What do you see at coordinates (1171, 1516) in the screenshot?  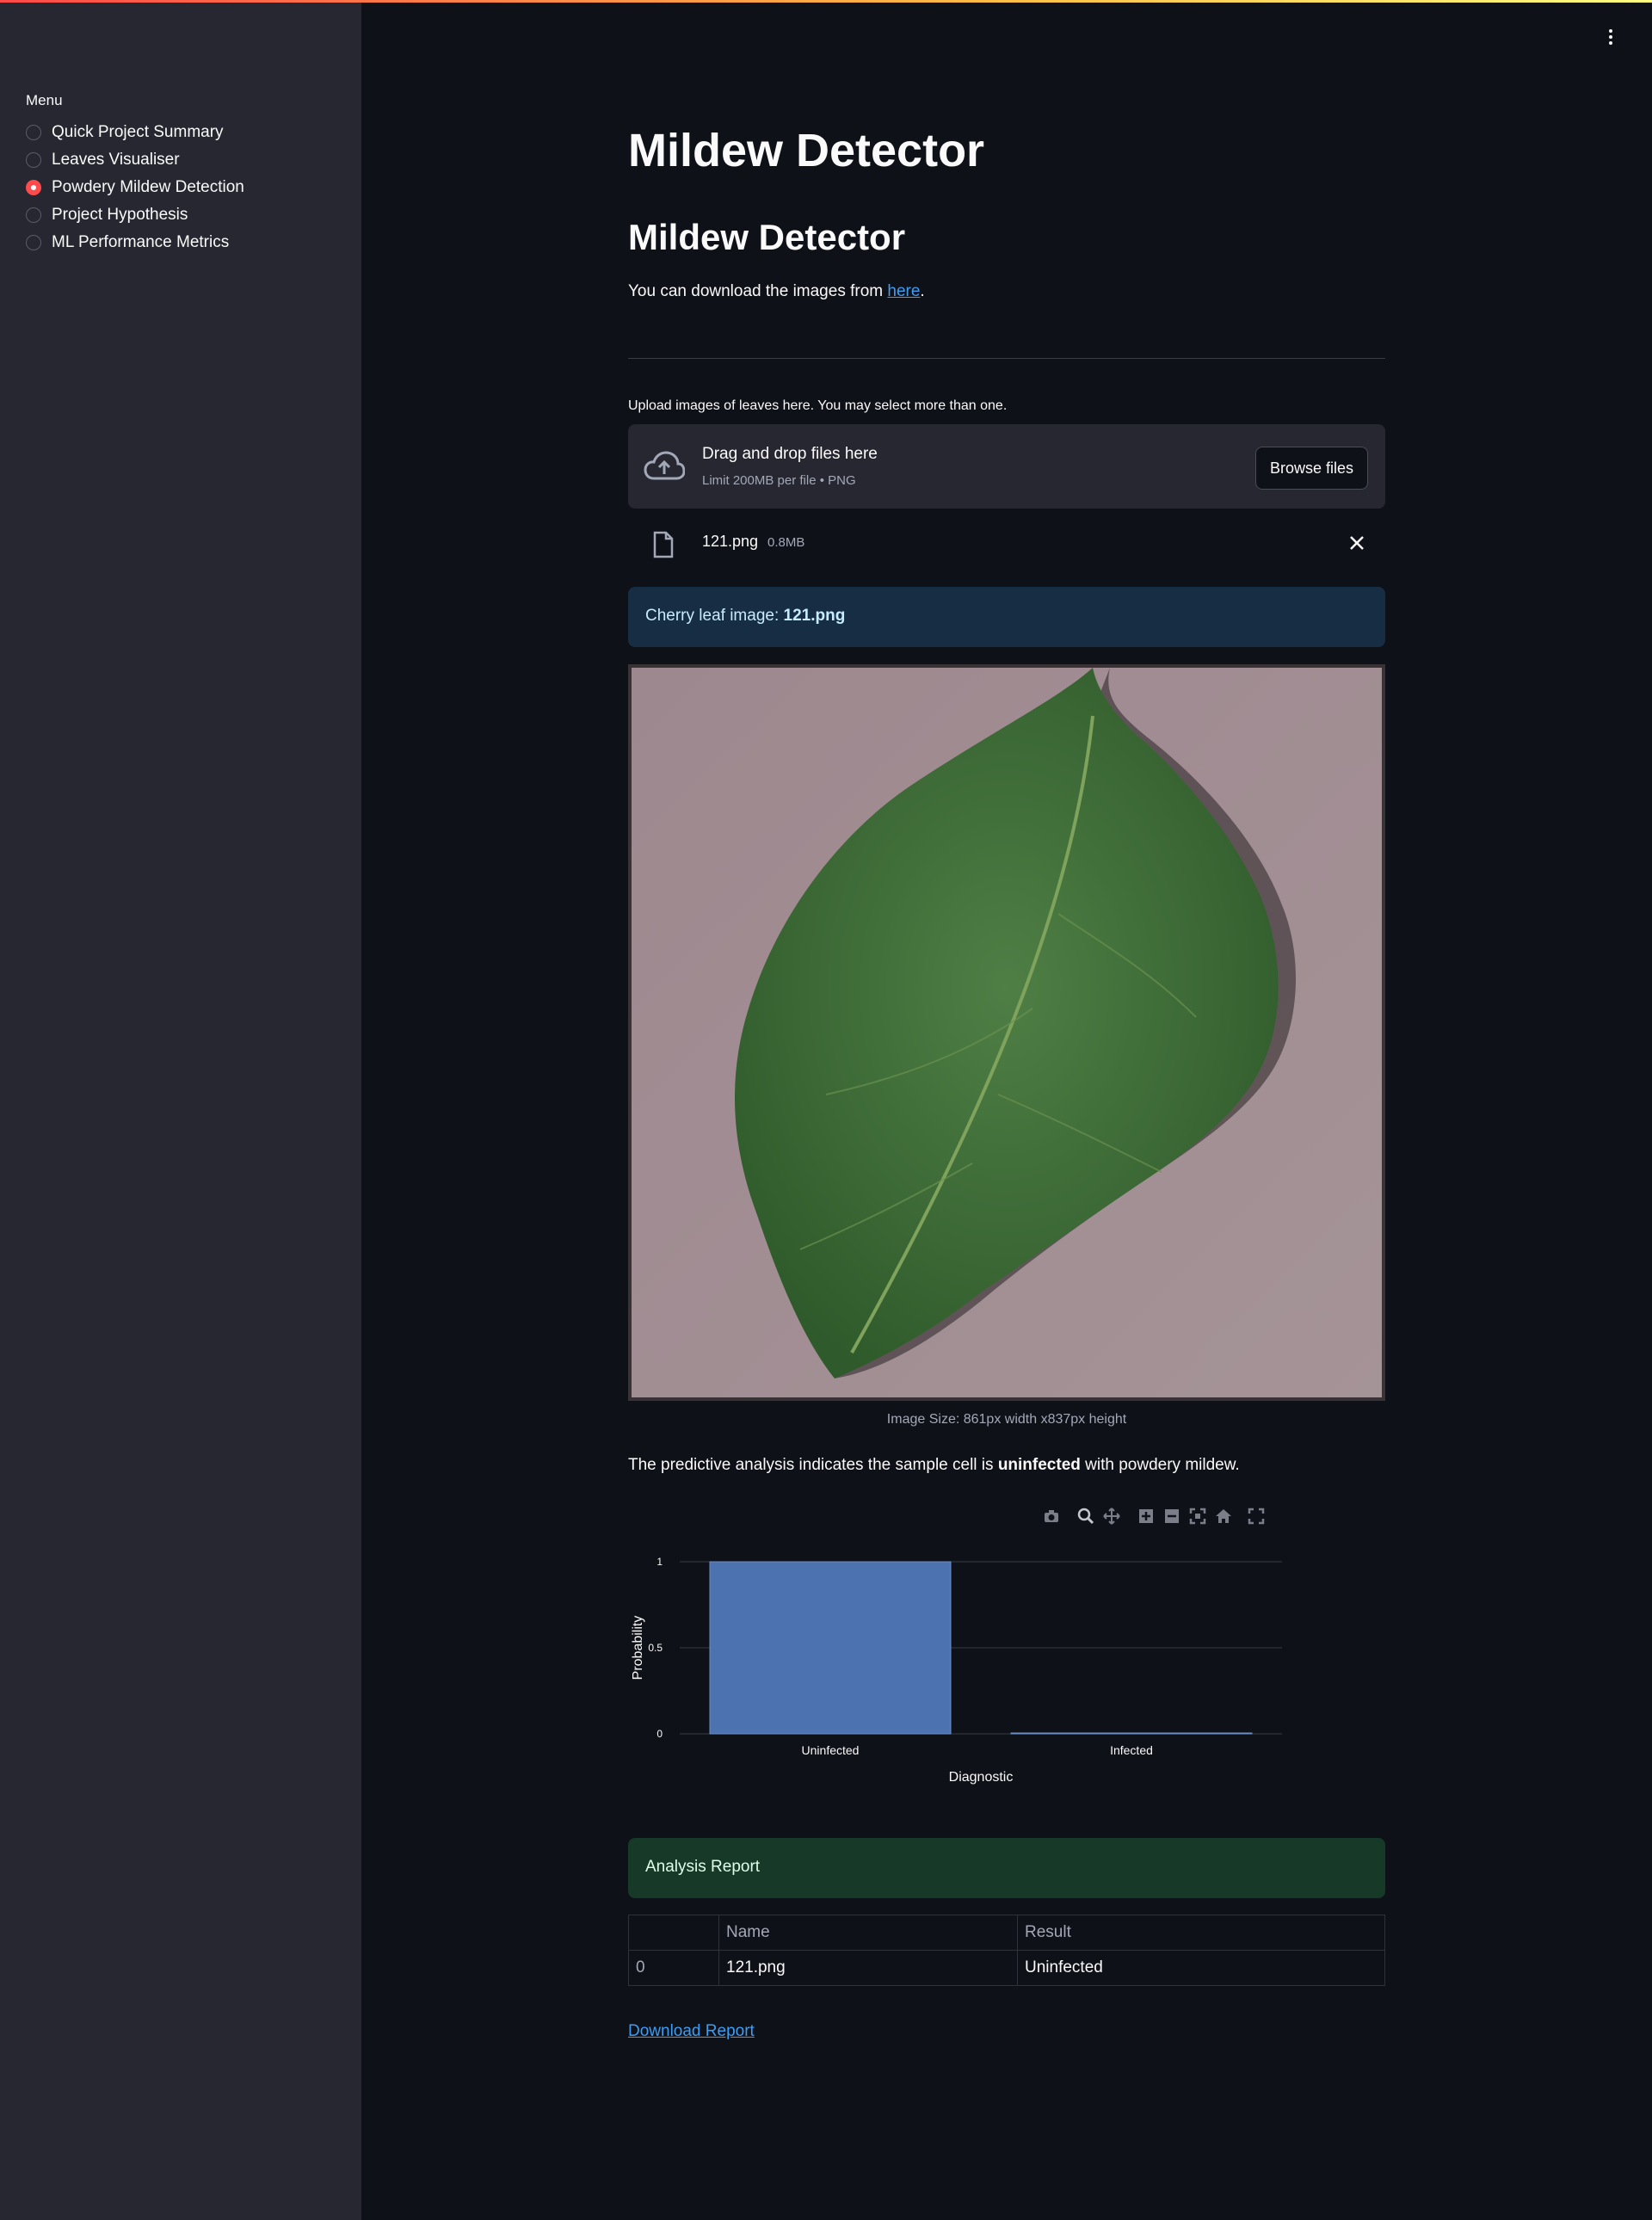 I see `zoom-out-icon` at bounding box center [1171, 1516].